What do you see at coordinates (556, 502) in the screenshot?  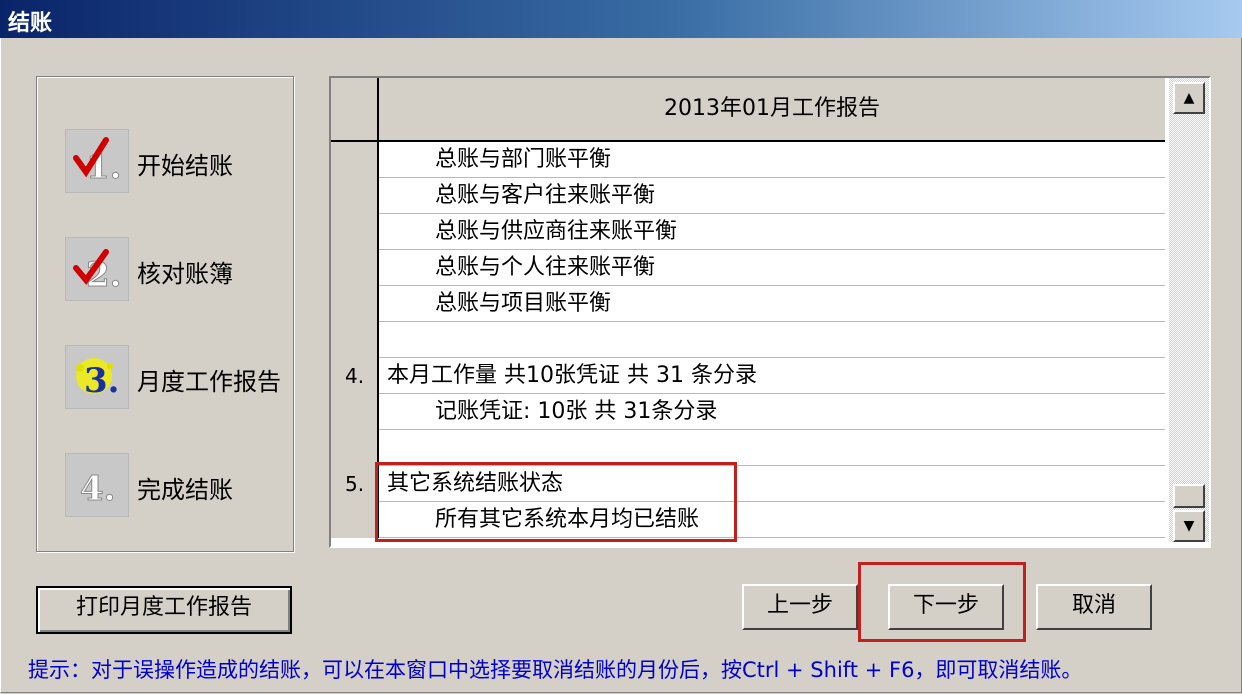 I see `highlight-annotation-status` at bounding box center [556, 502].